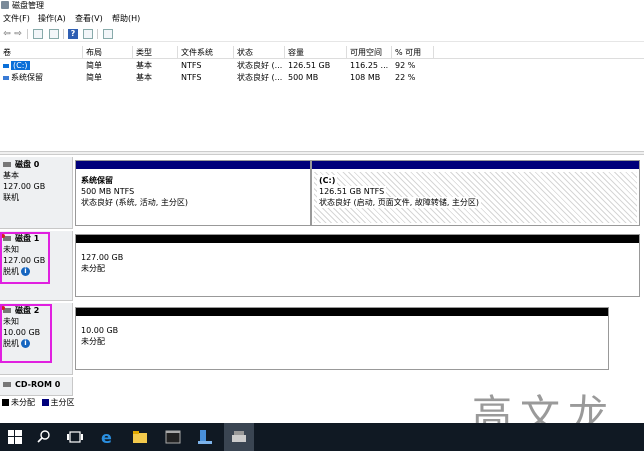 This screenshot has width=644, height=451. Describe the element at coordinates (357, 265) in the screenshot. I see `partition-disk-1-unallocated: 127.00 GB 未分配` at that location.